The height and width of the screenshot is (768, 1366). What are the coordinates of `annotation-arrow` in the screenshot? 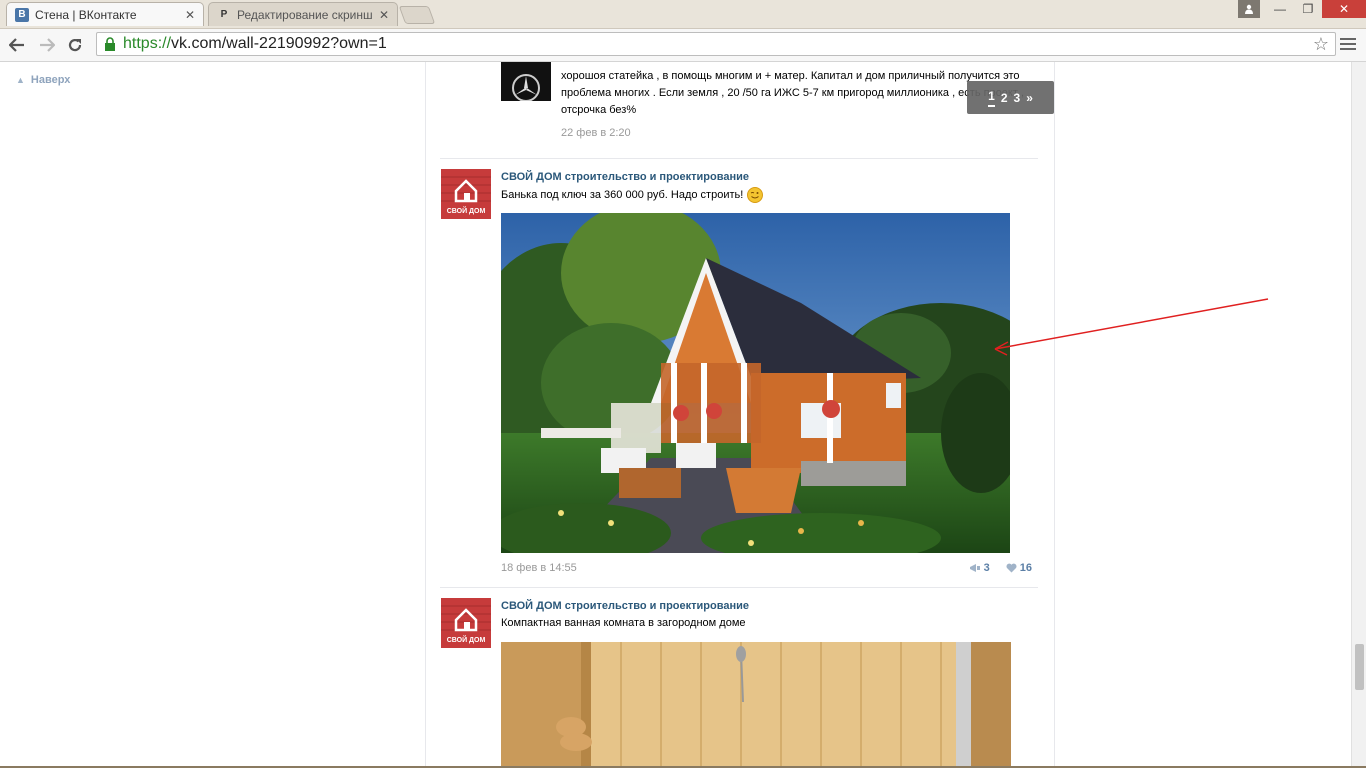 It's located at (1131, 327).